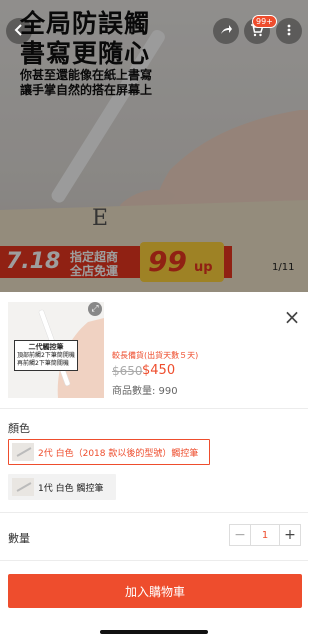 This screenshot has height=640, width=320. I want to click on more-icon, so click(289, 31).